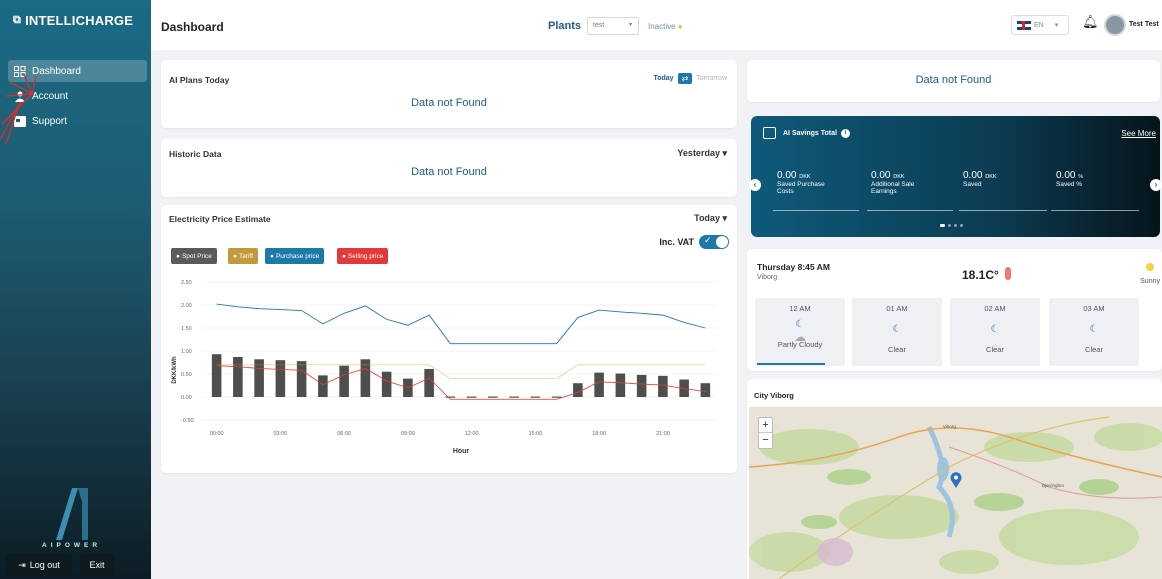  What do you see at coordinates (995, 308) in the screenshot?
I see `hour-time: 02 AM` at bounding box center [995, 308].